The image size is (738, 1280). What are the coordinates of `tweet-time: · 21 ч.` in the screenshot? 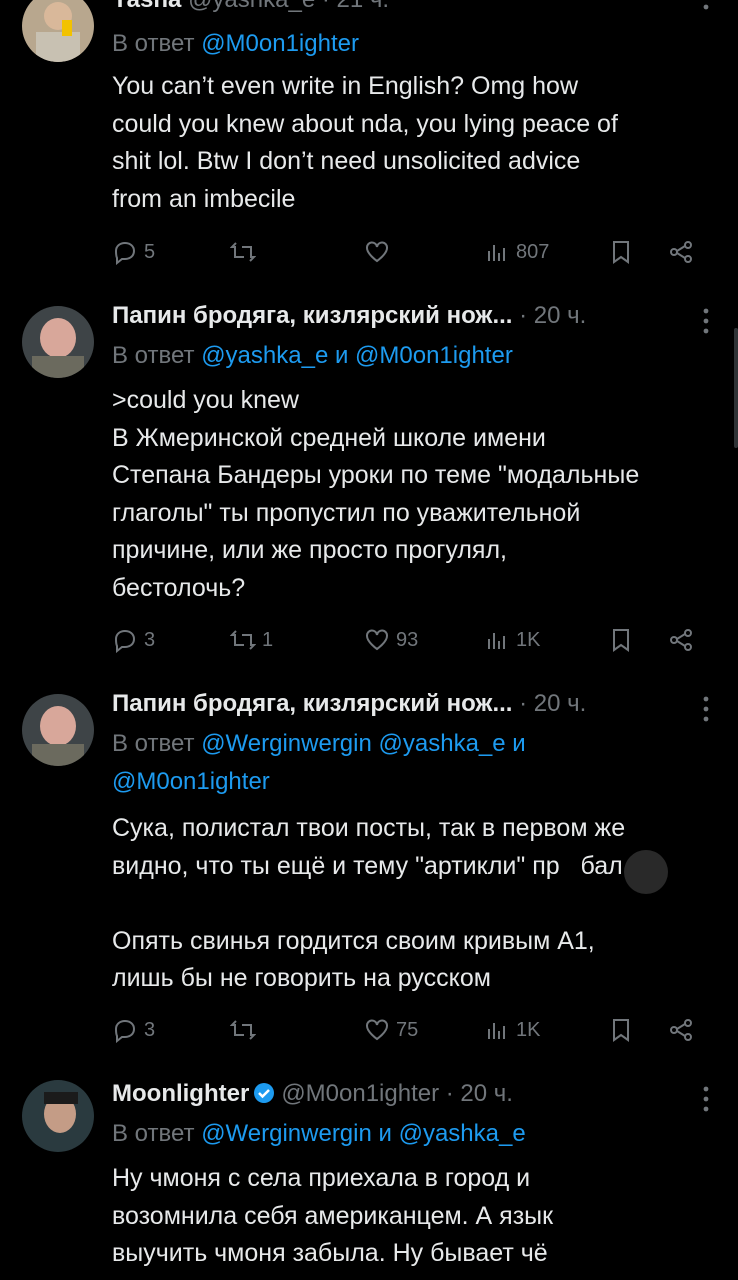 It's located at (355, 6).